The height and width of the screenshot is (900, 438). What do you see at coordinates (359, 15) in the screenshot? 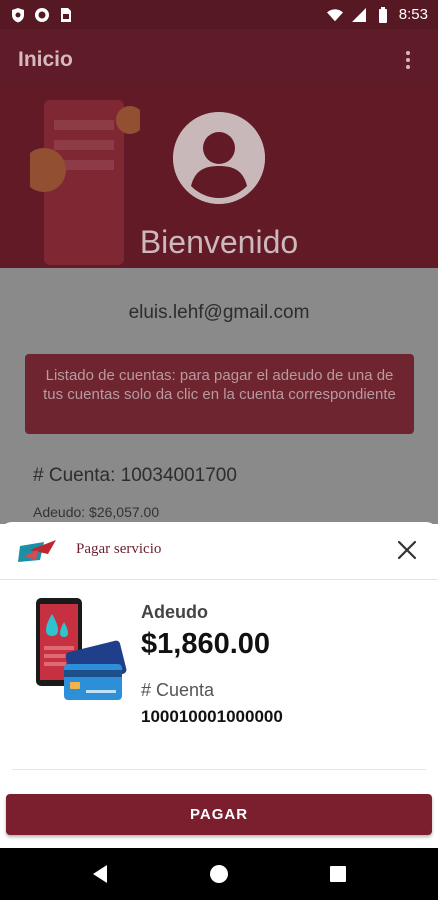
I see `signal-icon` at bounding box center [359, 15].